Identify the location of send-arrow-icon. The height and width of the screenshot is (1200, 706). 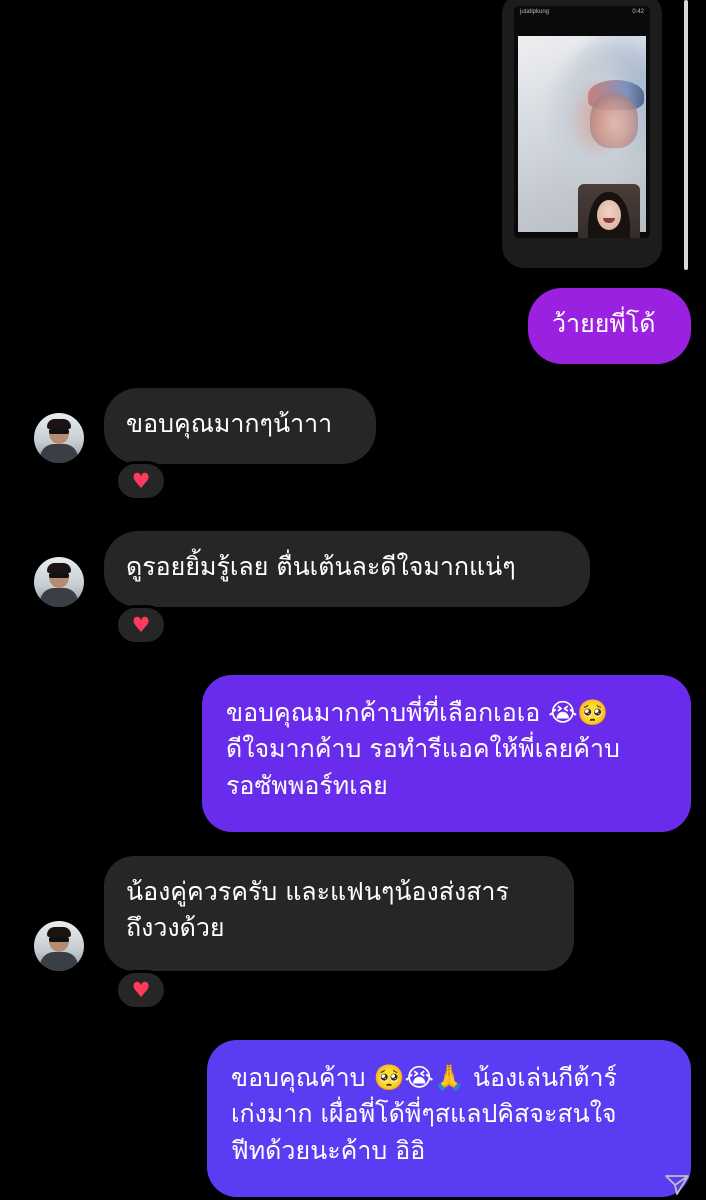
(677, 1185).